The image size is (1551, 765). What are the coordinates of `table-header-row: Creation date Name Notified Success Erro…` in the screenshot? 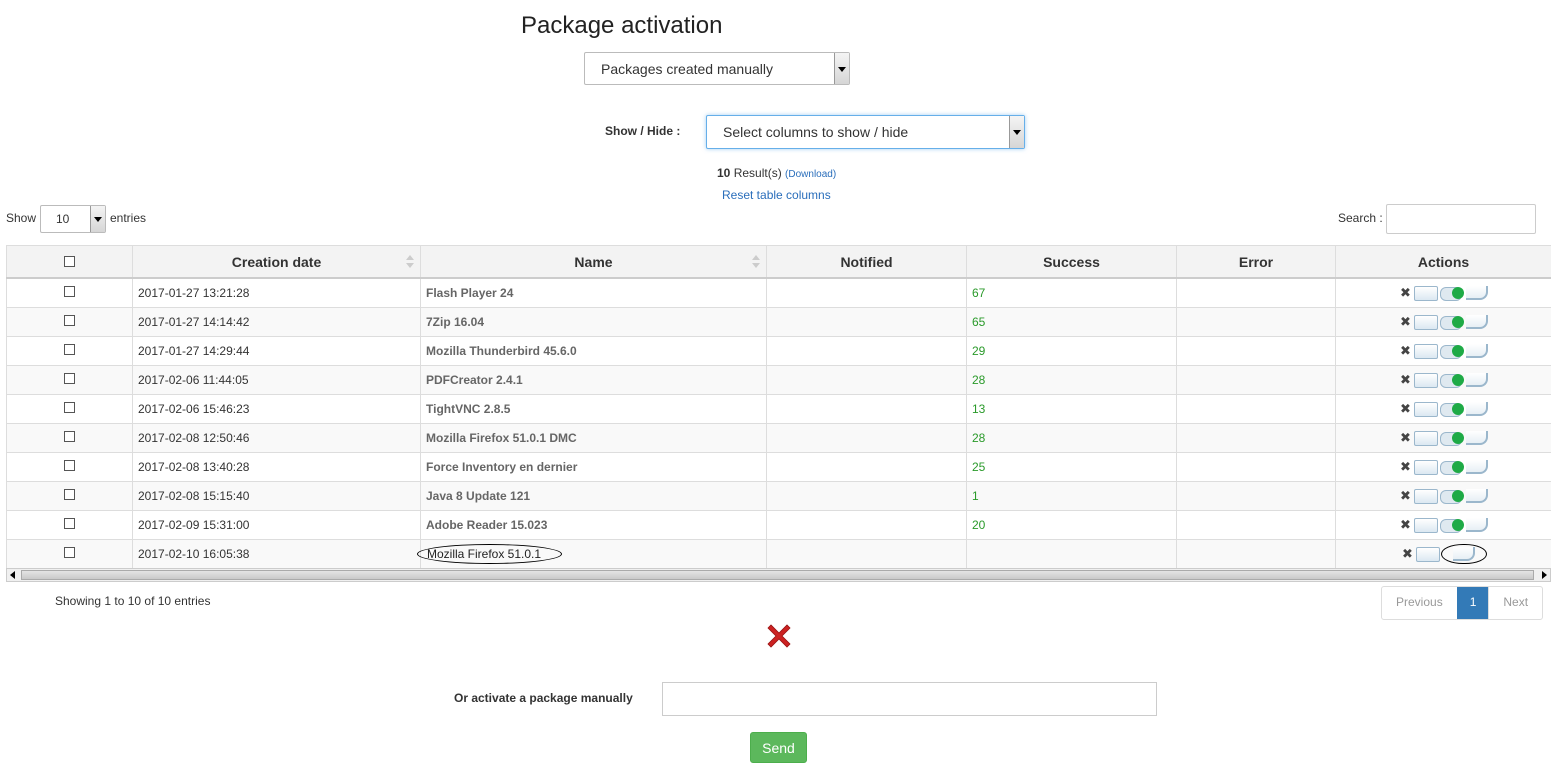 It's located at (778, 262).